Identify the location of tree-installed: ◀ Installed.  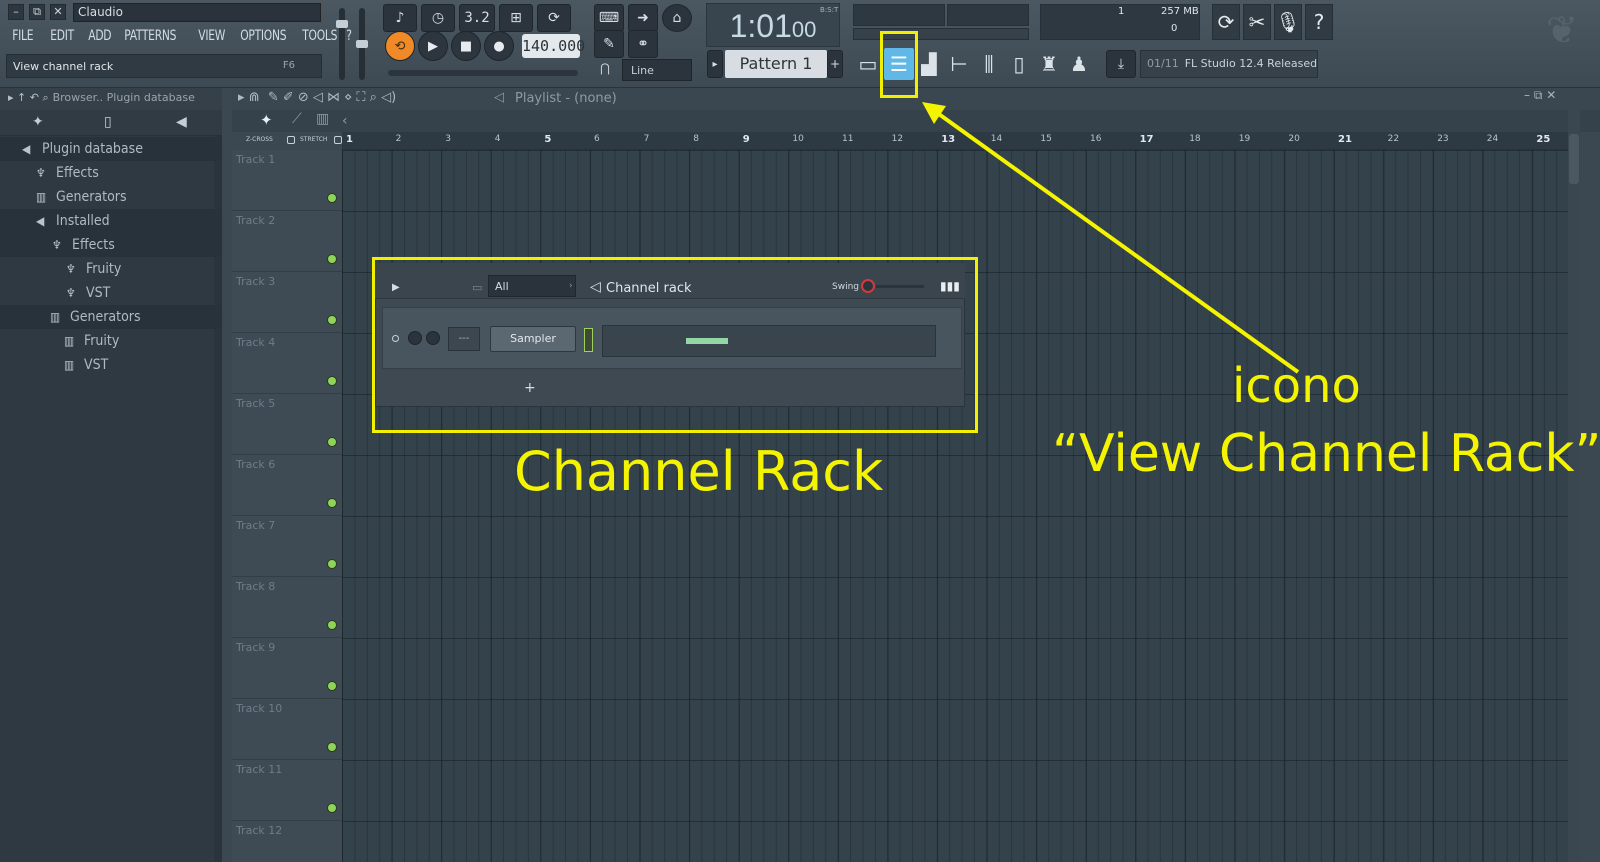
(111, 221).